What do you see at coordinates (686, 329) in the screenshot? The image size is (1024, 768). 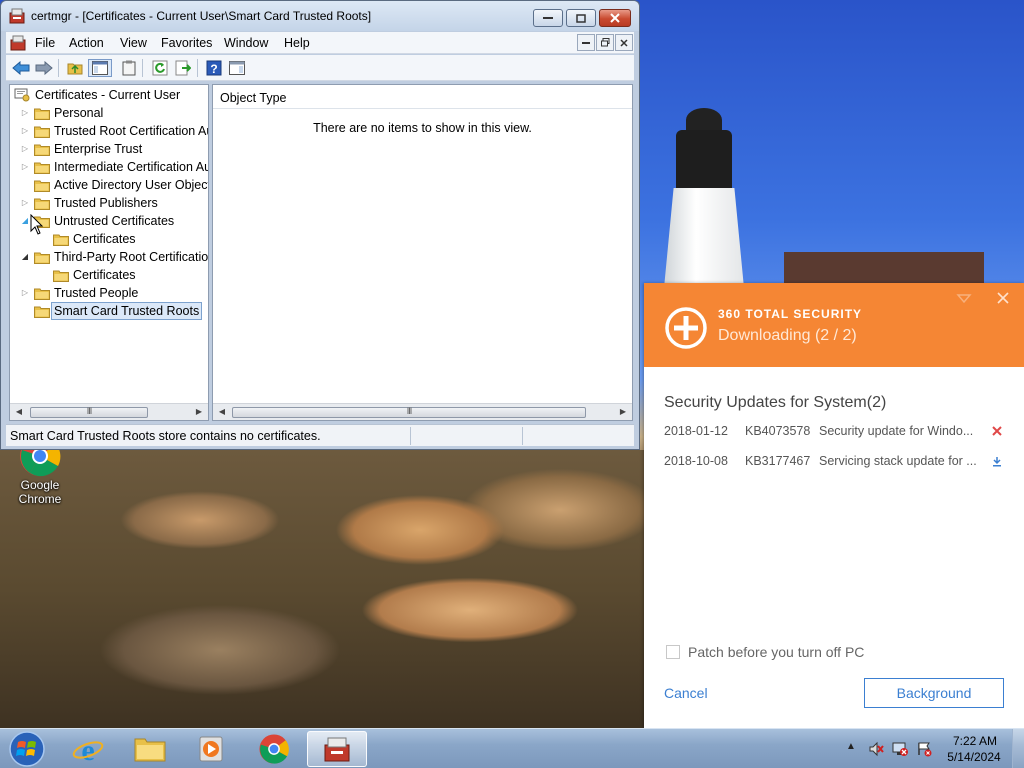 I see `360-logo-icon` at bounding box center [686, 329].